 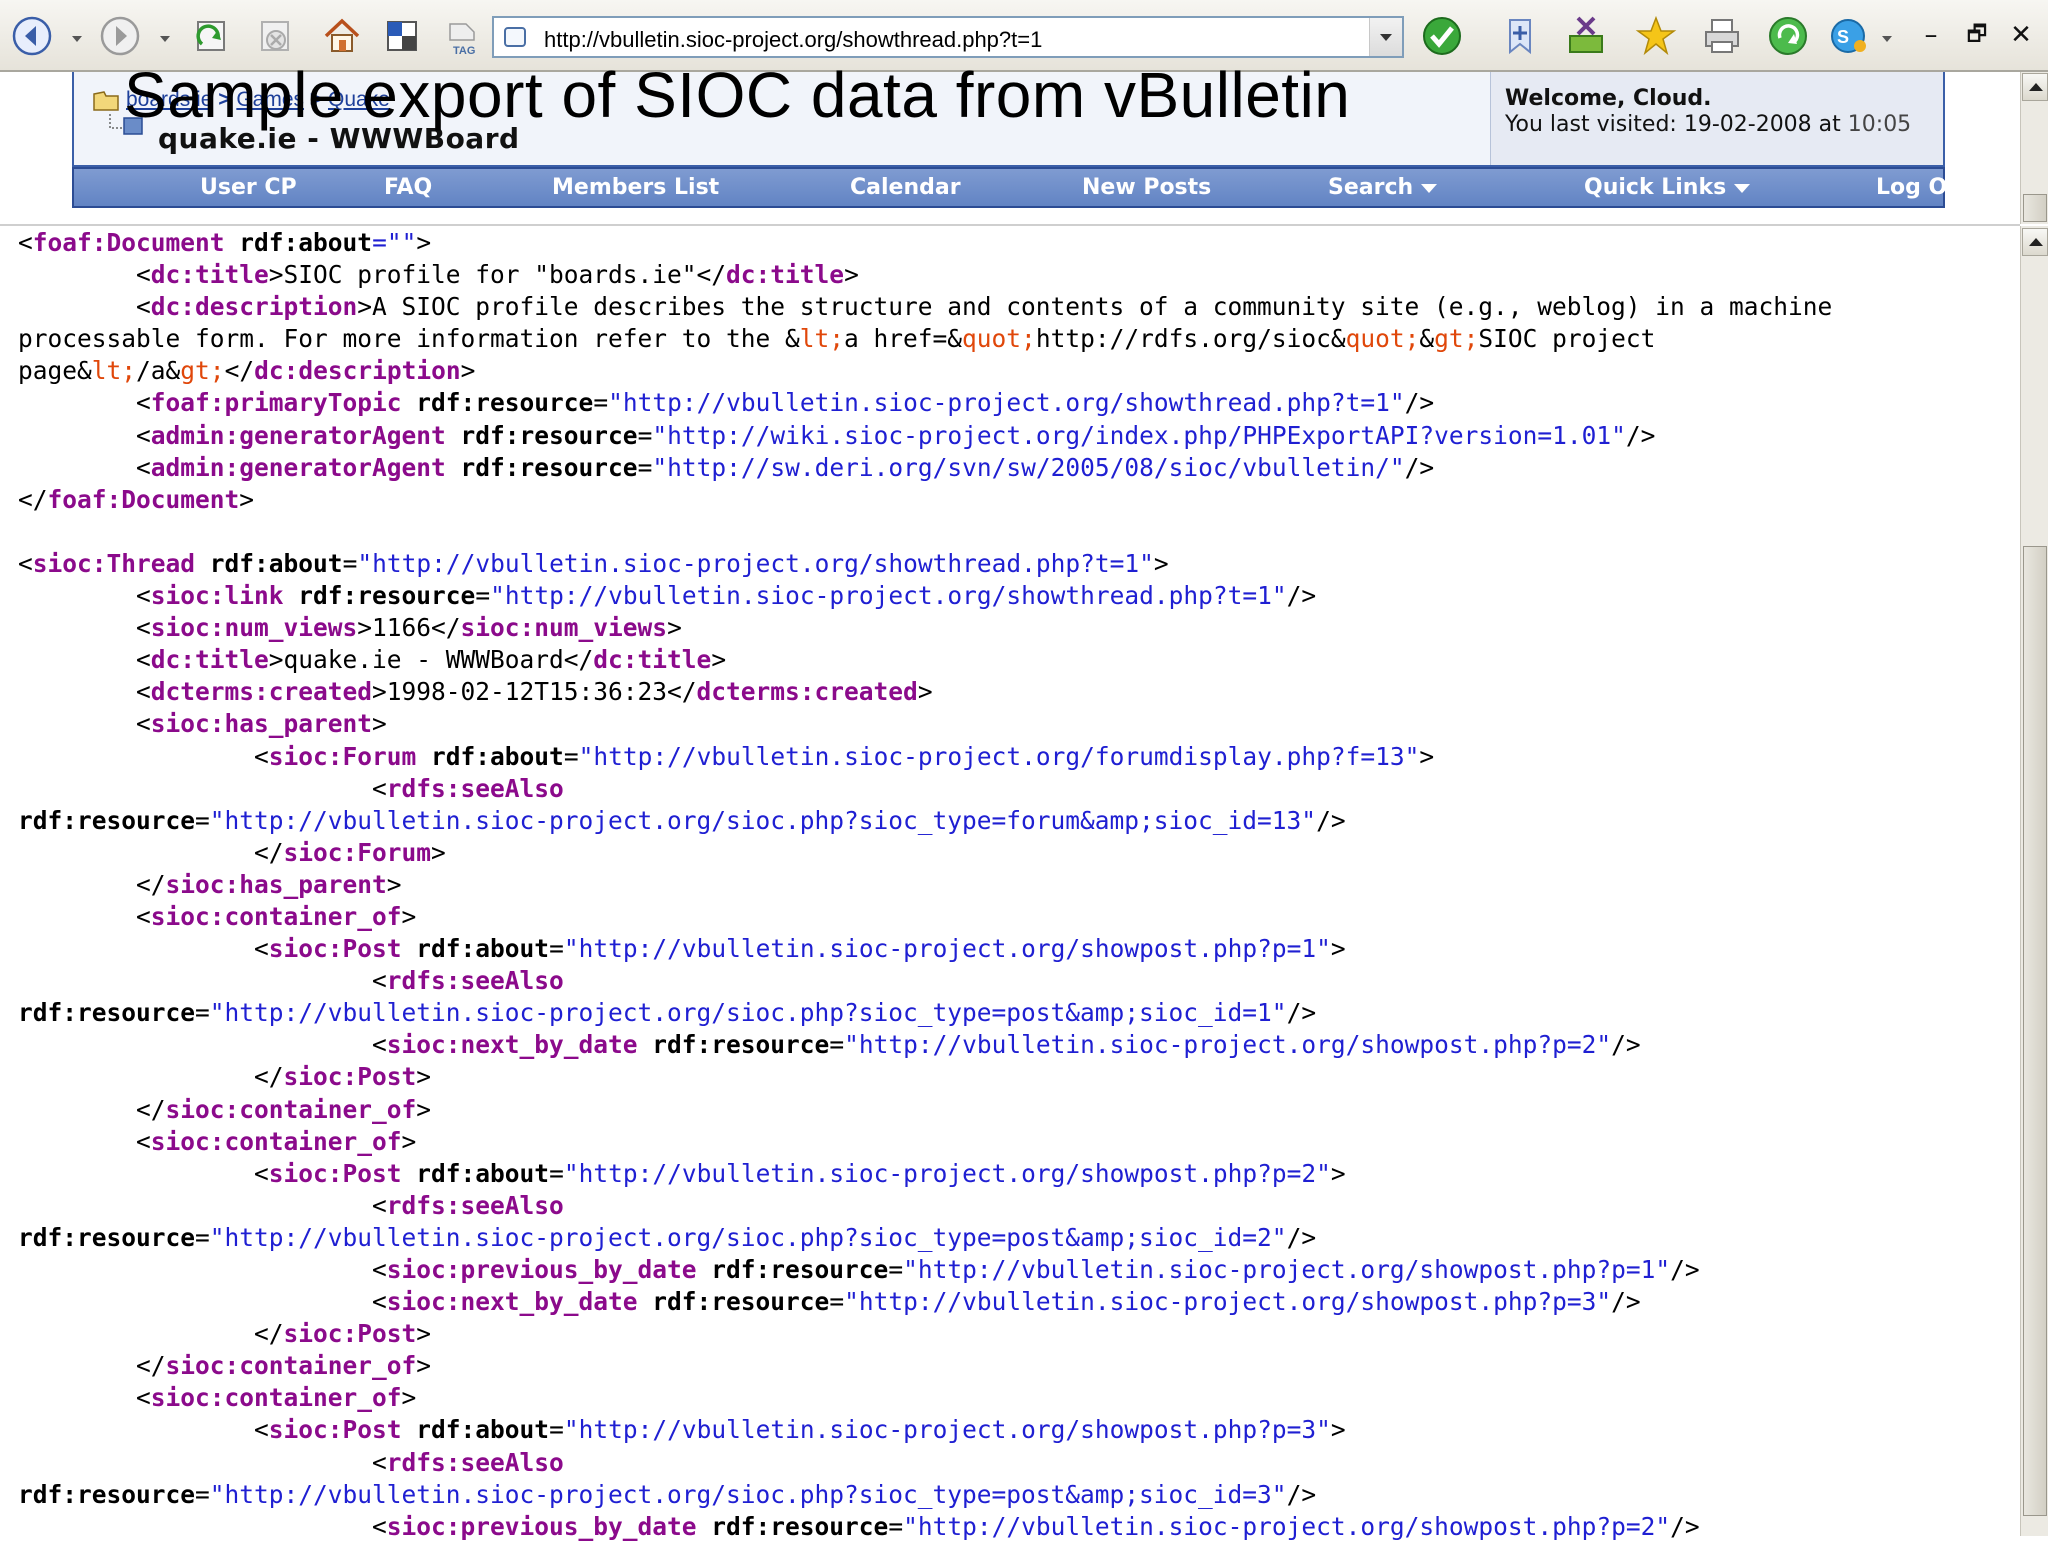 I want to click on xml-text: >quake.ie - WWWBoard</, so click(x=431, y=660).